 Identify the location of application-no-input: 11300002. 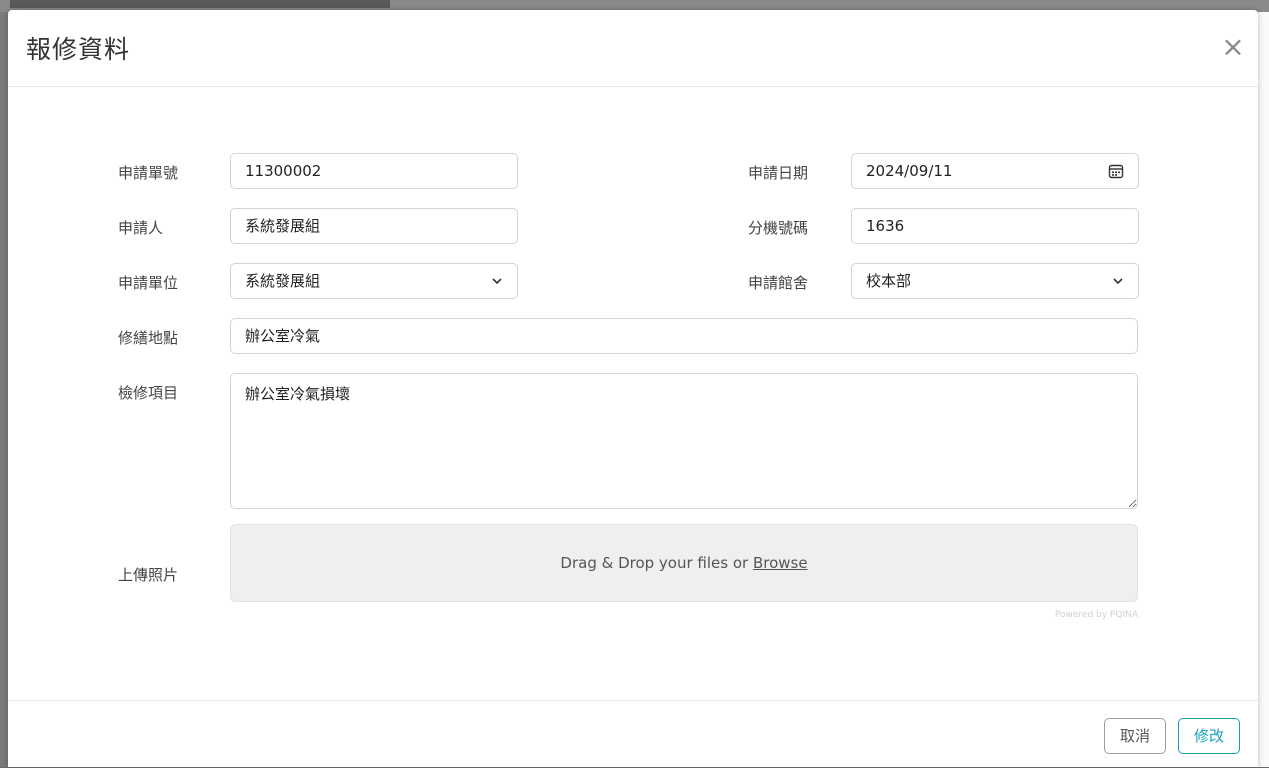
(374, 171).